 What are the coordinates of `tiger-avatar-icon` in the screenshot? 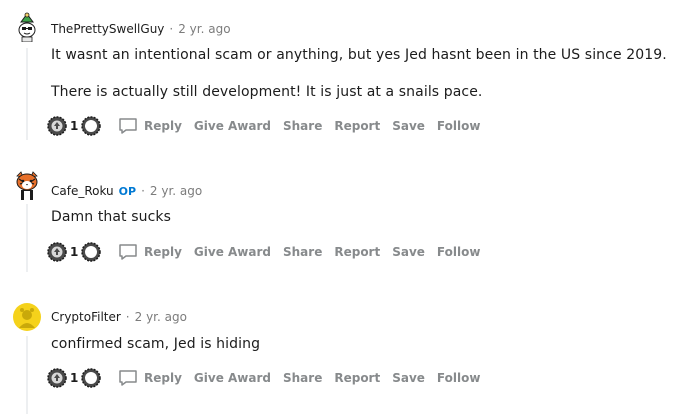 It's located at (27, 185).